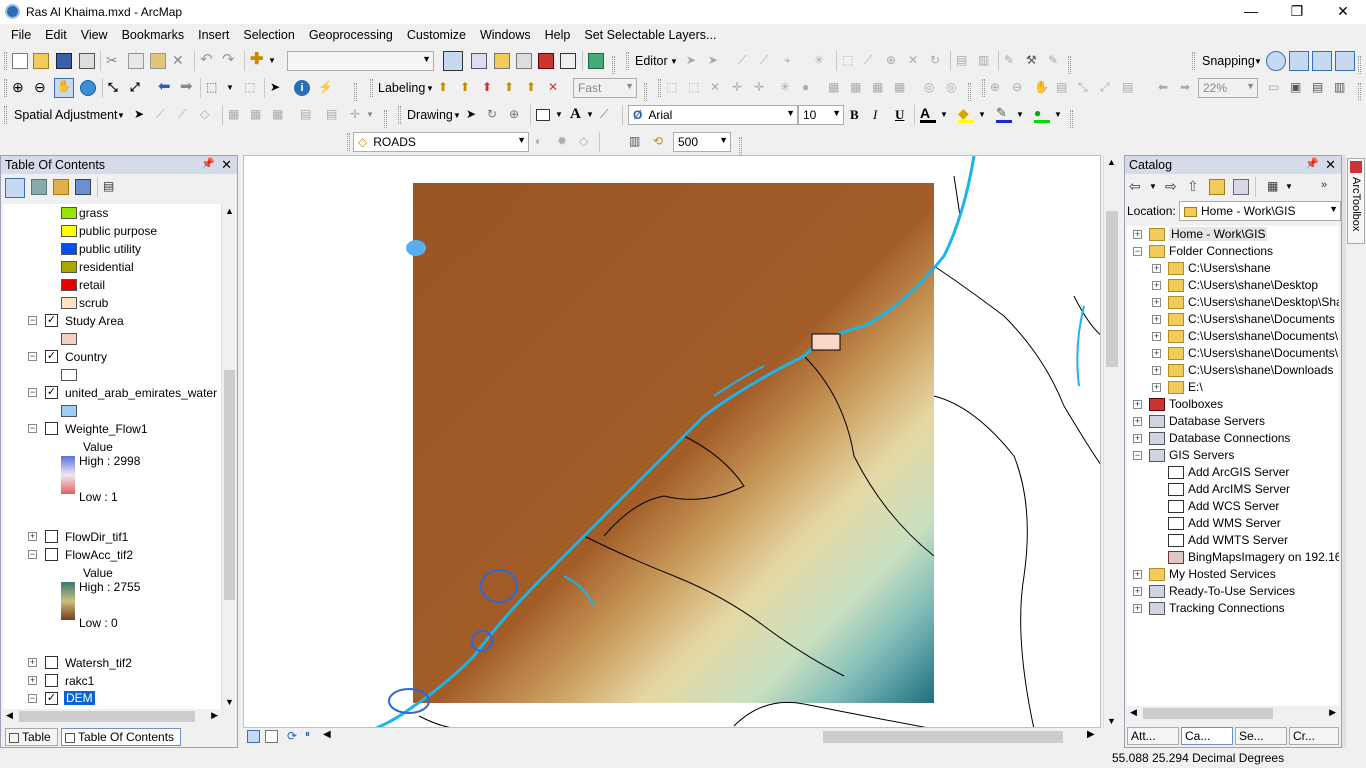 The height and width of the screenshot is (768, 1366). I want to click on catalog-tree-label: C:\Users\shane\Downloads, so click(1260, 370).